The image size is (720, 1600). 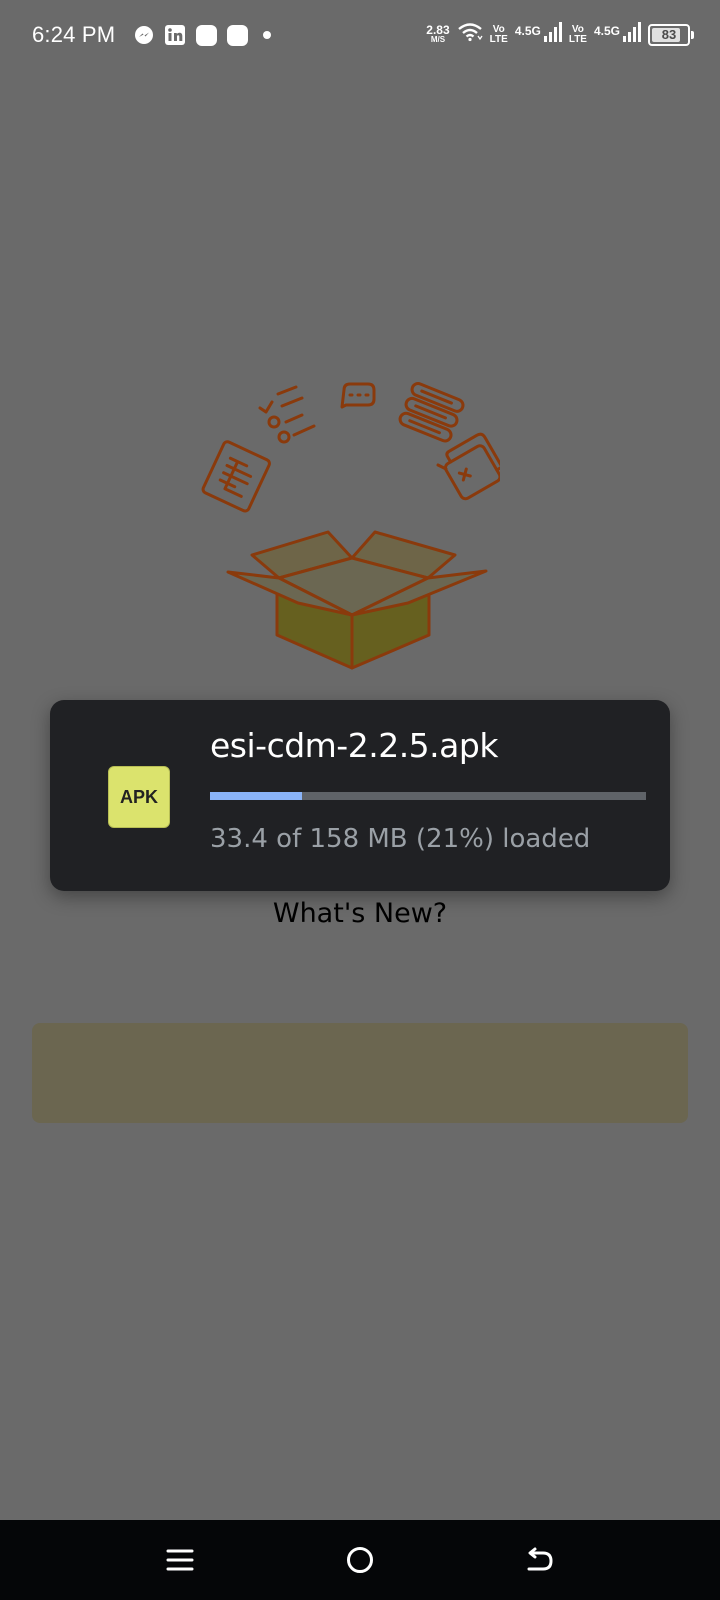 What do you see at coordinates (577, 29) in the screenshot?
I see `sim2-volte-top: Vo` at bounding box center [577, 29].